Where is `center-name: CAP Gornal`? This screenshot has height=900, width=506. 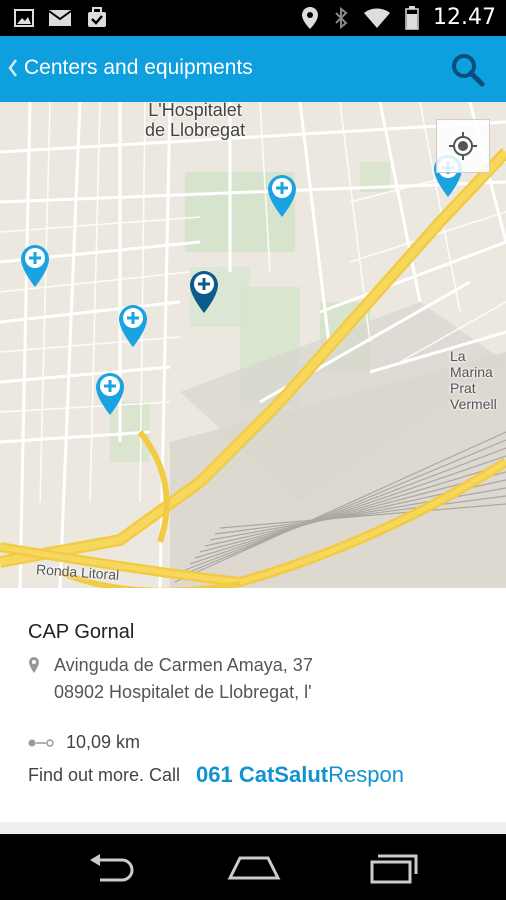 center-name: CAP Gornal is located at coordinates (81, 632).